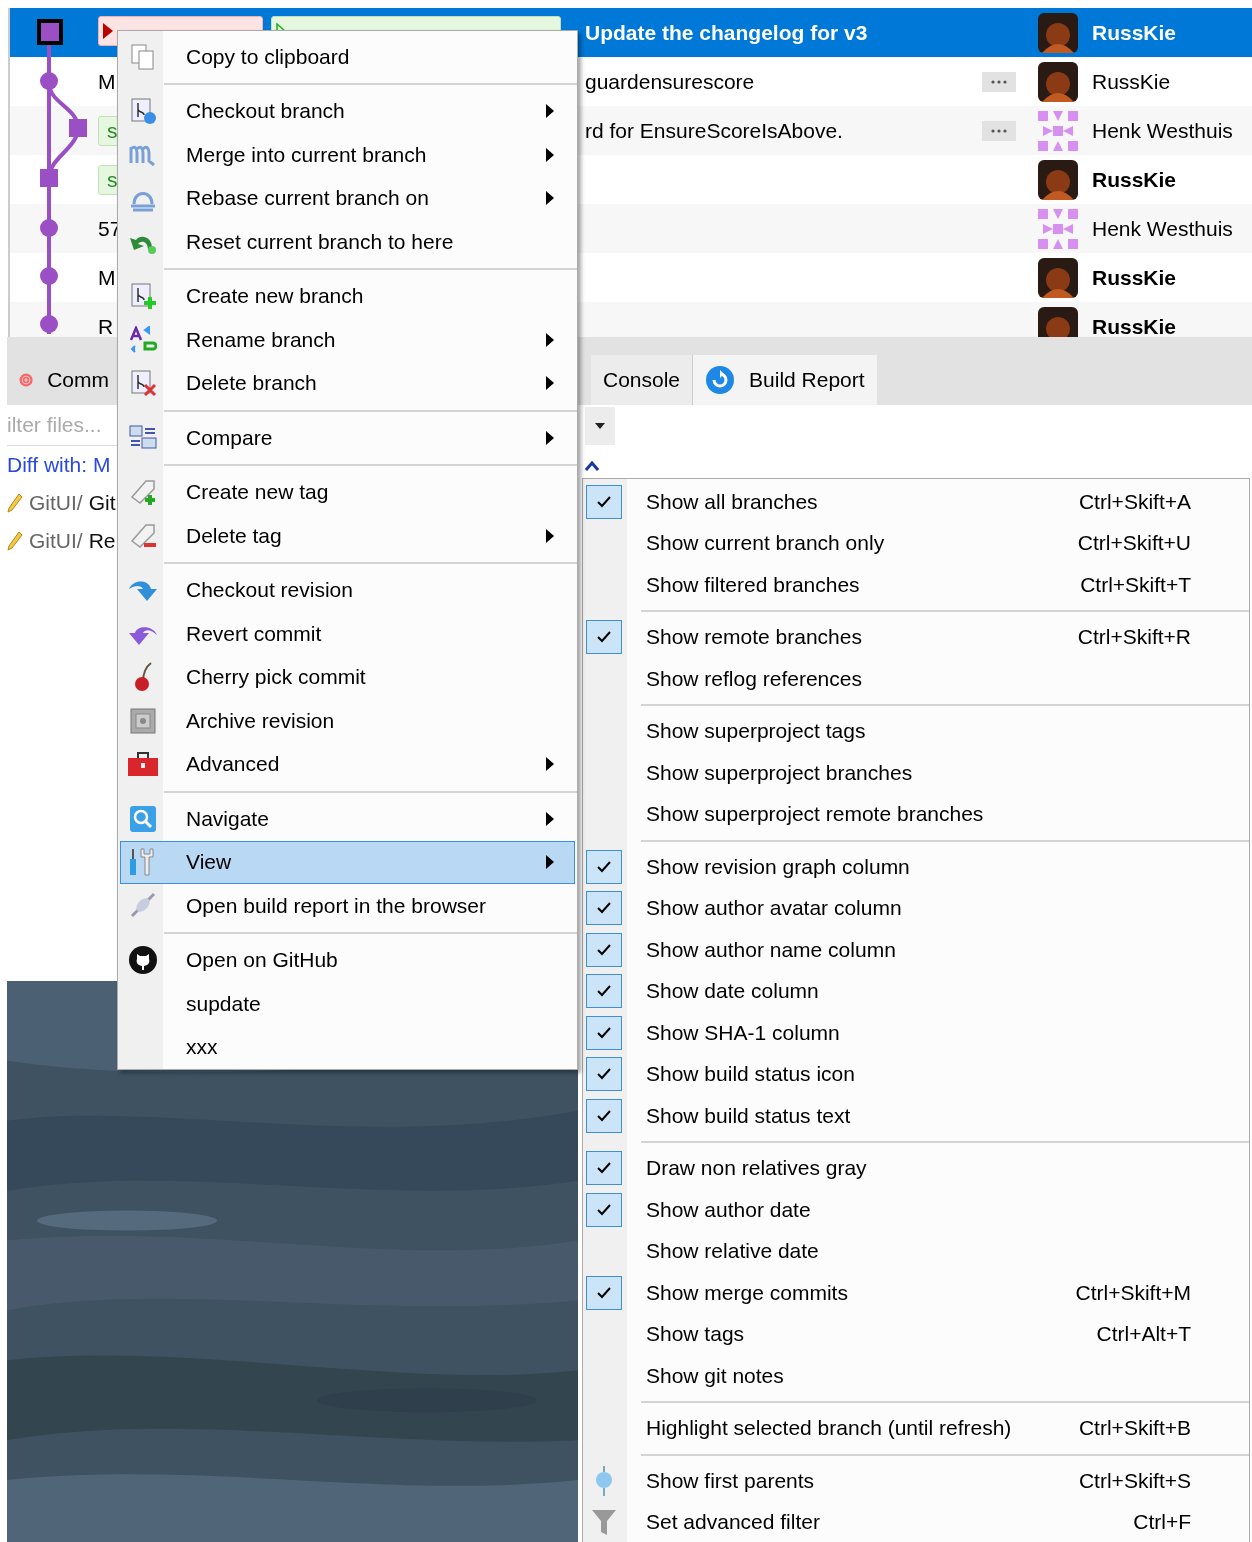 The height and width of the screenshot is (1542, 1252). I want to click on diff-with-label: Diff with: M, so click(59, 465).